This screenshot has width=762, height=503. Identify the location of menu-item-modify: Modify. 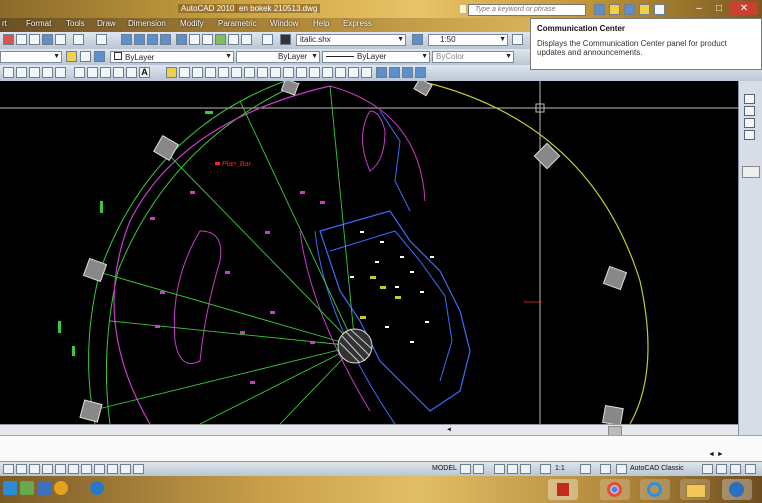
(192, 23).